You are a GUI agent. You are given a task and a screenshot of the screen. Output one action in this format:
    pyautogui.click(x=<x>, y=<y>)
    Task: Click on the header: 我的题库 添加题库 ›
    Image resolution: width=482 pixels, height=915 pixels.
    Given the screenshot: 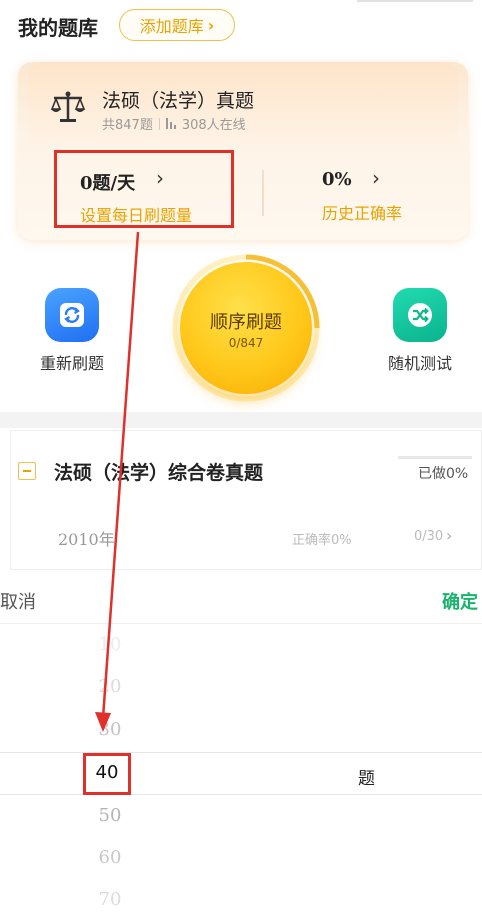 What is the action you would take?
    pyautogui.click(x=241, y=27)
    